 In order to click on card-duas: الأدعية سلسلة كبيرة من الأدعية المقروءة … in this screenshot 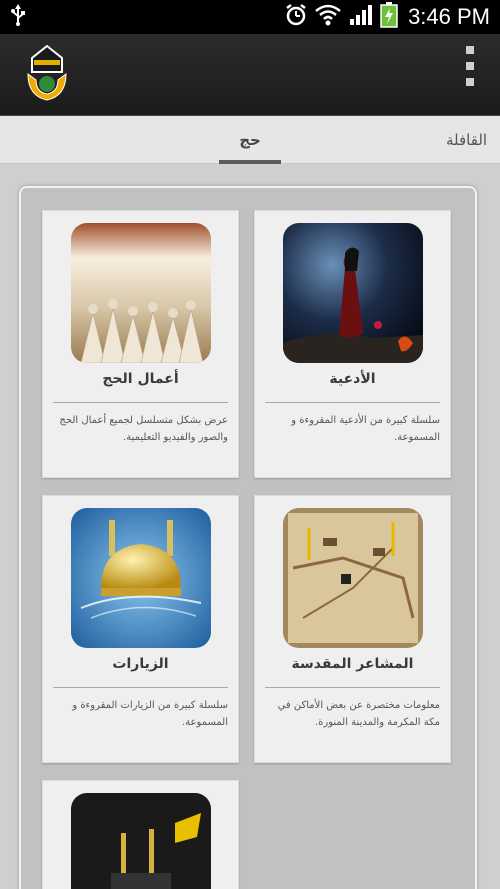, I will do `click(352, 344)`.